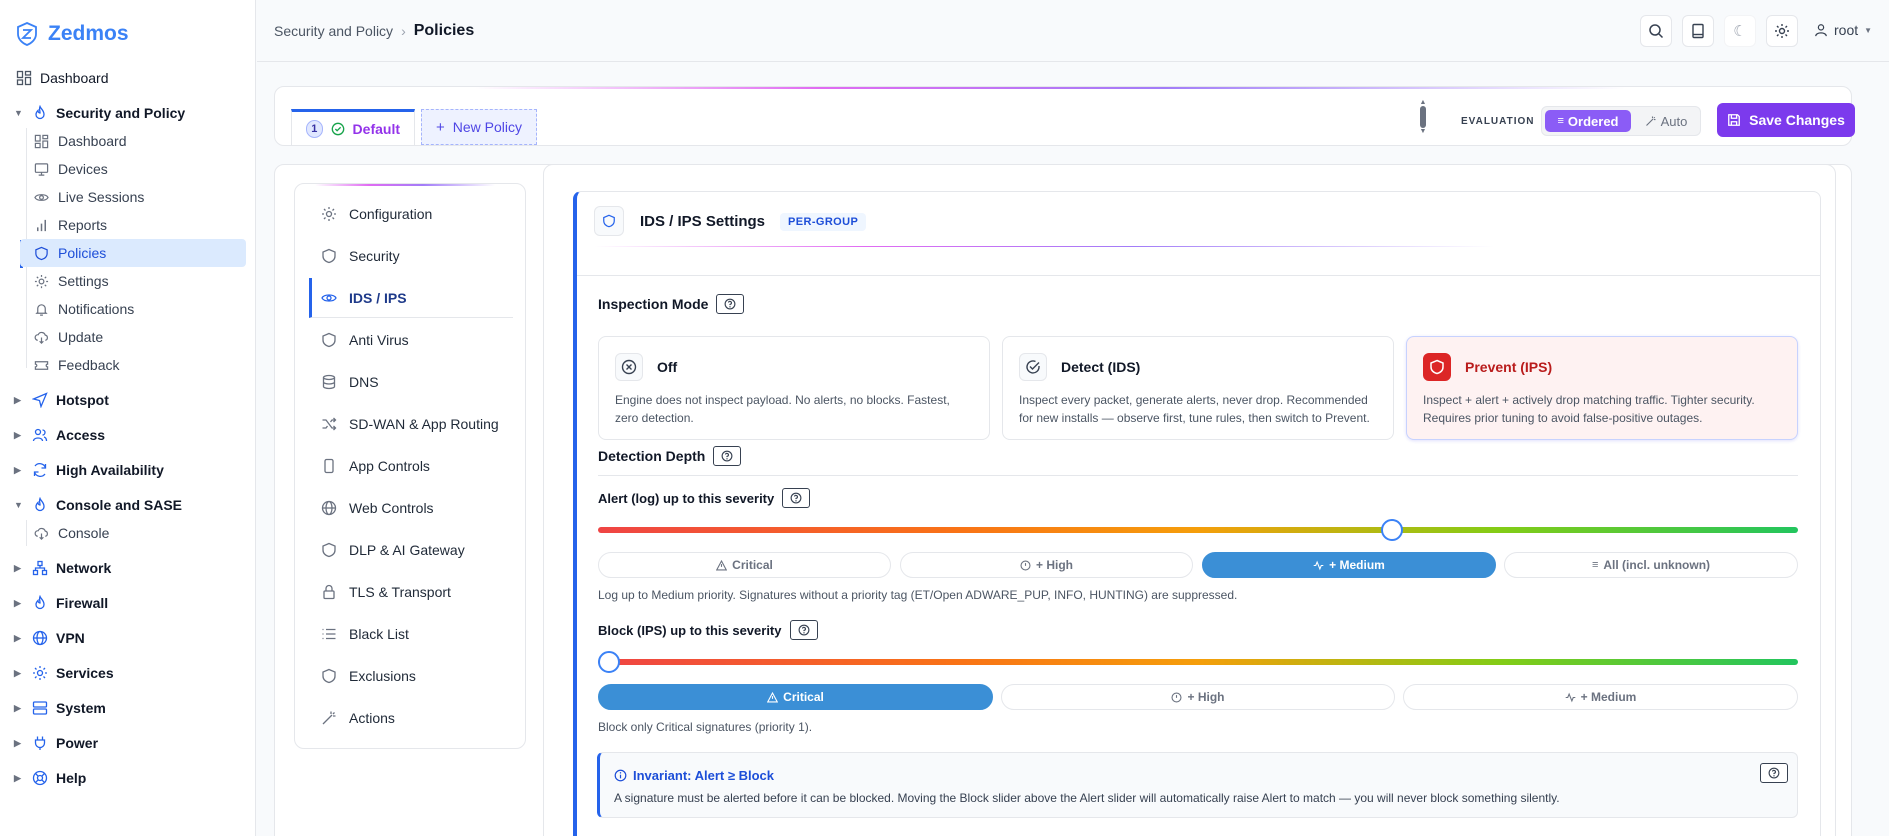 This screenshot has width=1889, height=836. Describe the element at coordinates (411, 466) in the screenshot. I see `menu-item-app-controls: App Controls` at that location.